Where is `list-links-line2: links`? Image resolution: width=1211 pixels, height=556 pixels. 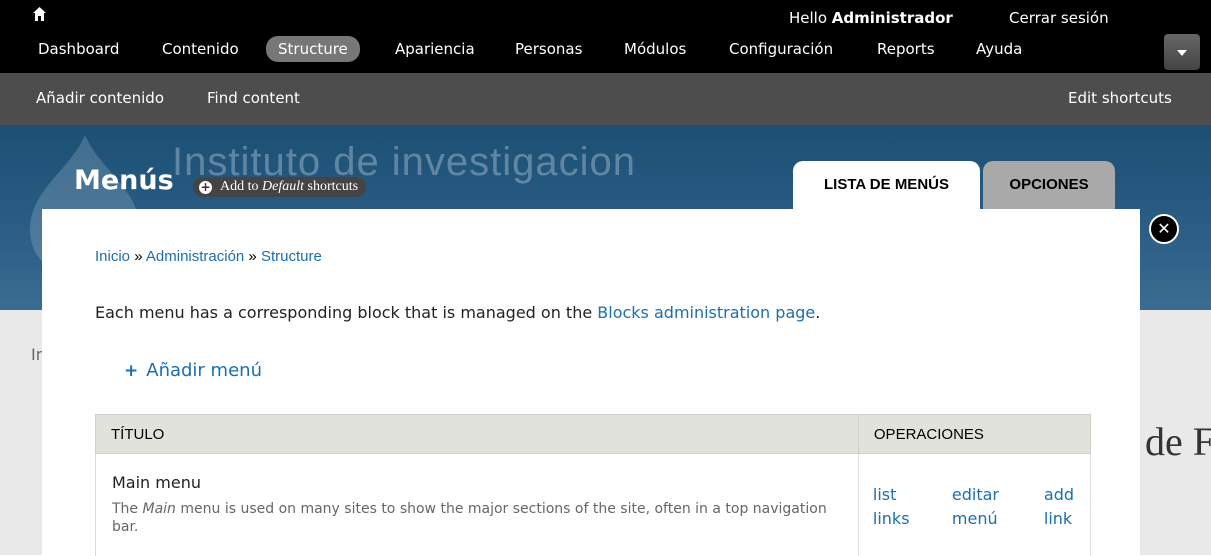 list-links-line2: links is located at coordinates (891, 518).